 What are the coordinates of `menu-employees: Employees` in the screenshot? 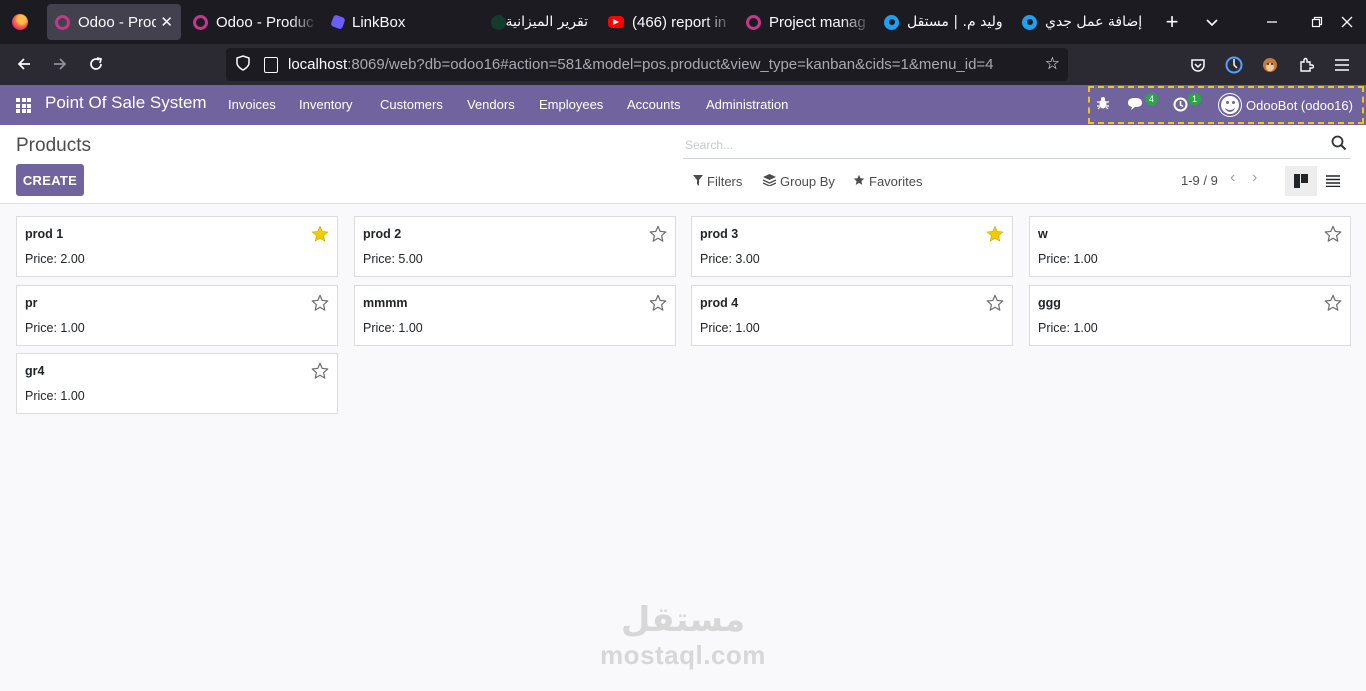 It's located at (571, 104).